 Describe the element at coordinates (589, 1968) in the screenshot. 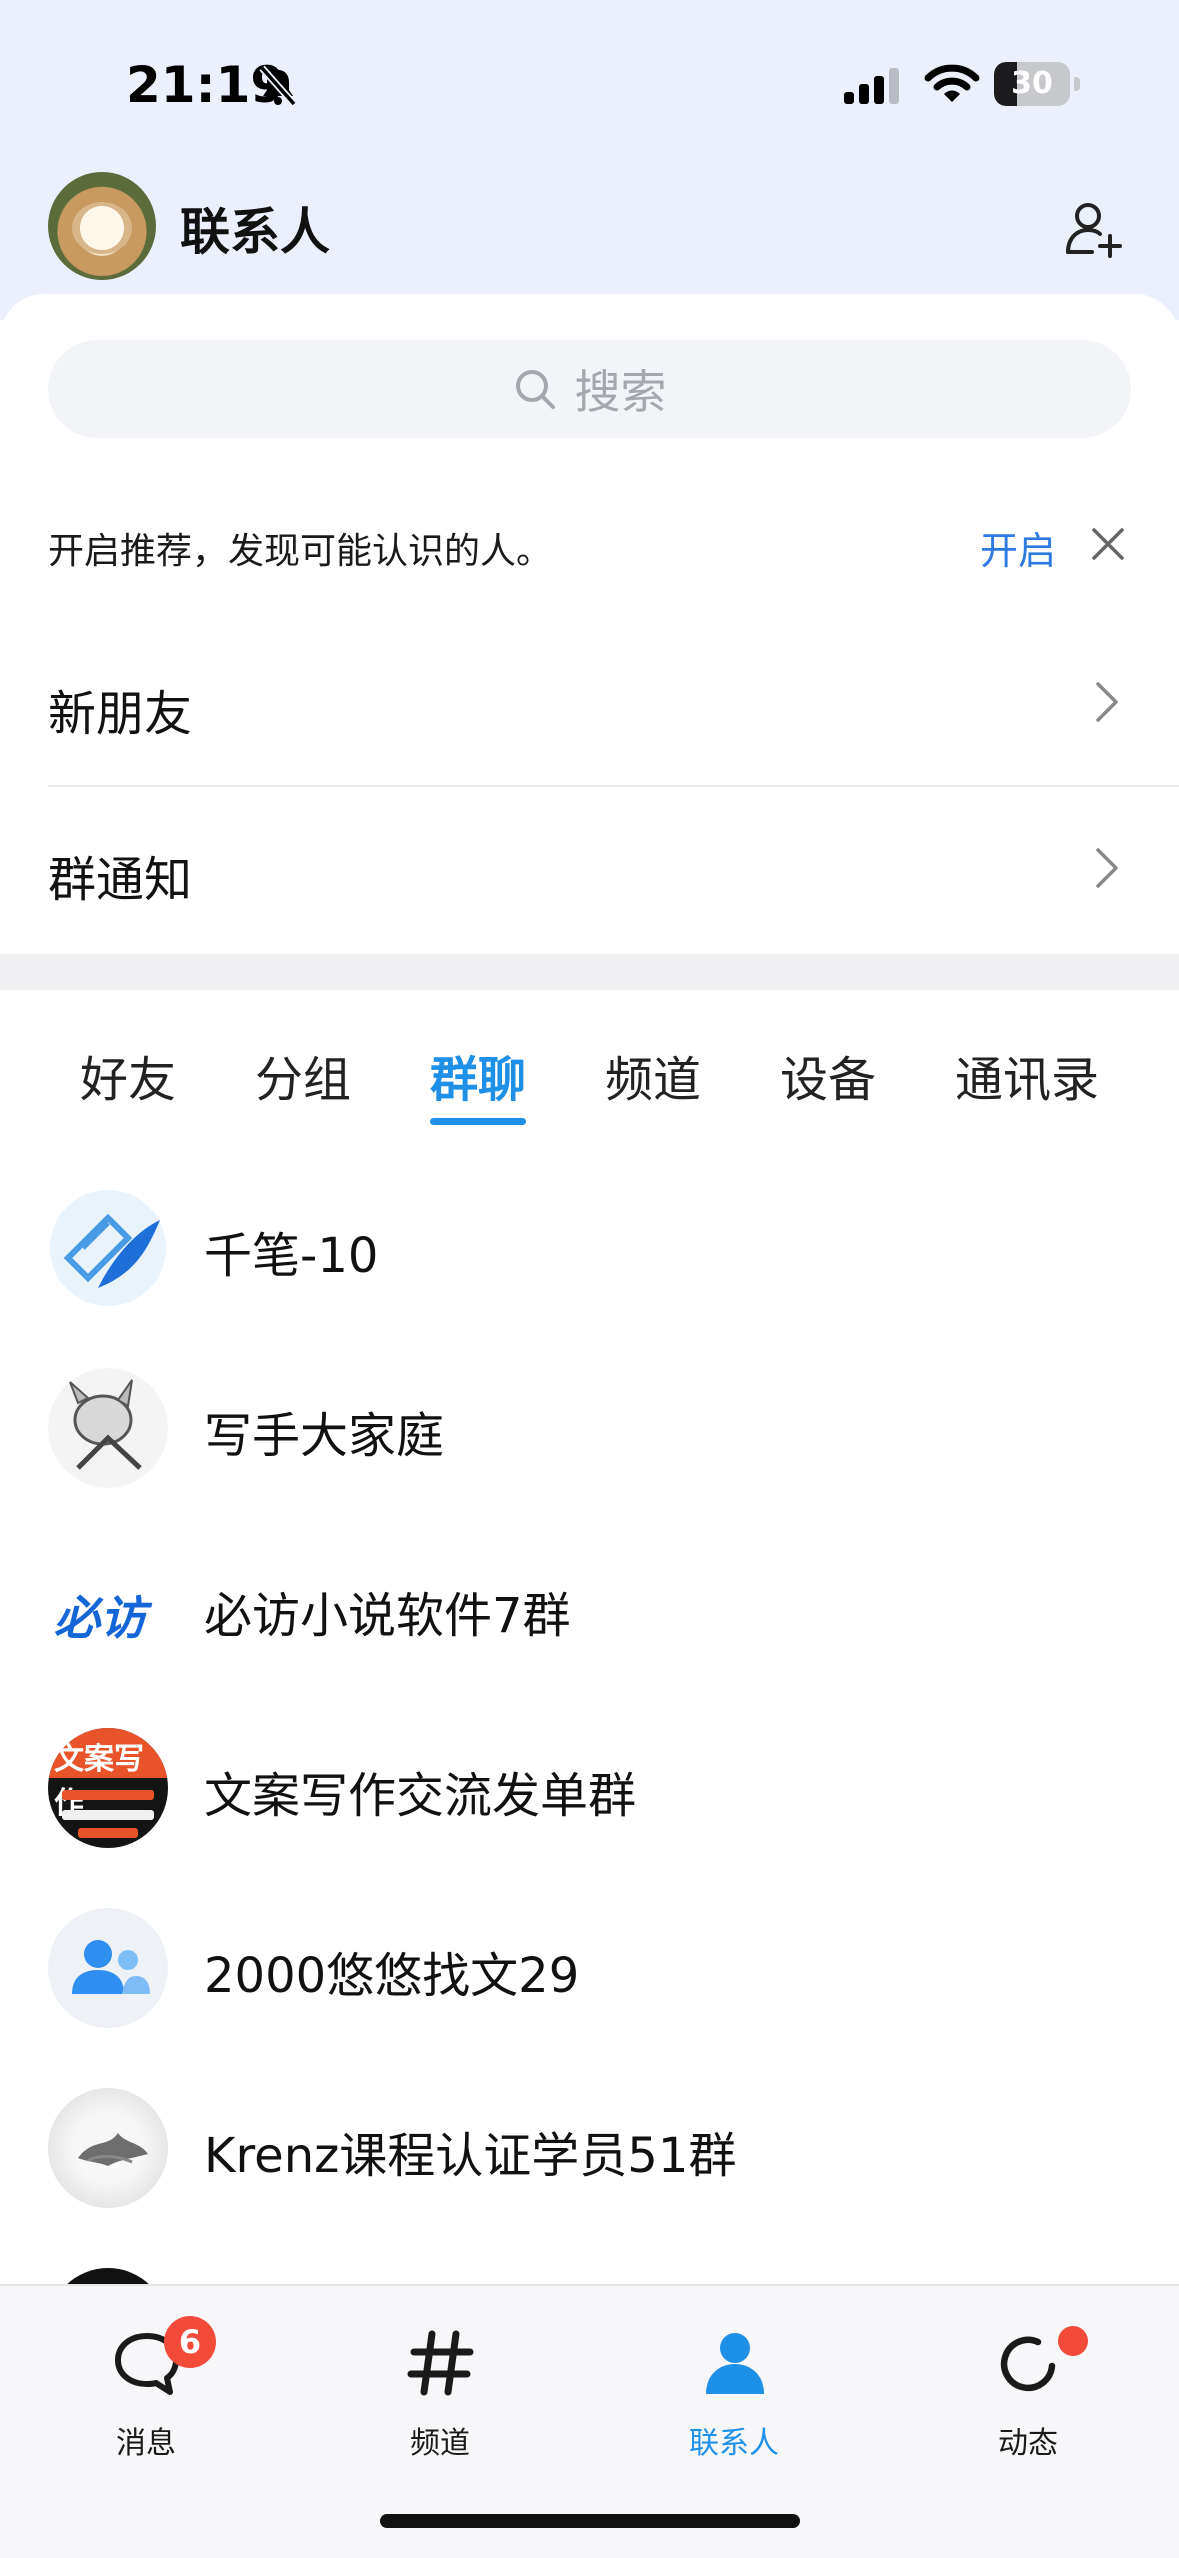

I see `list-item: 2000悠悠找文29` at that location.